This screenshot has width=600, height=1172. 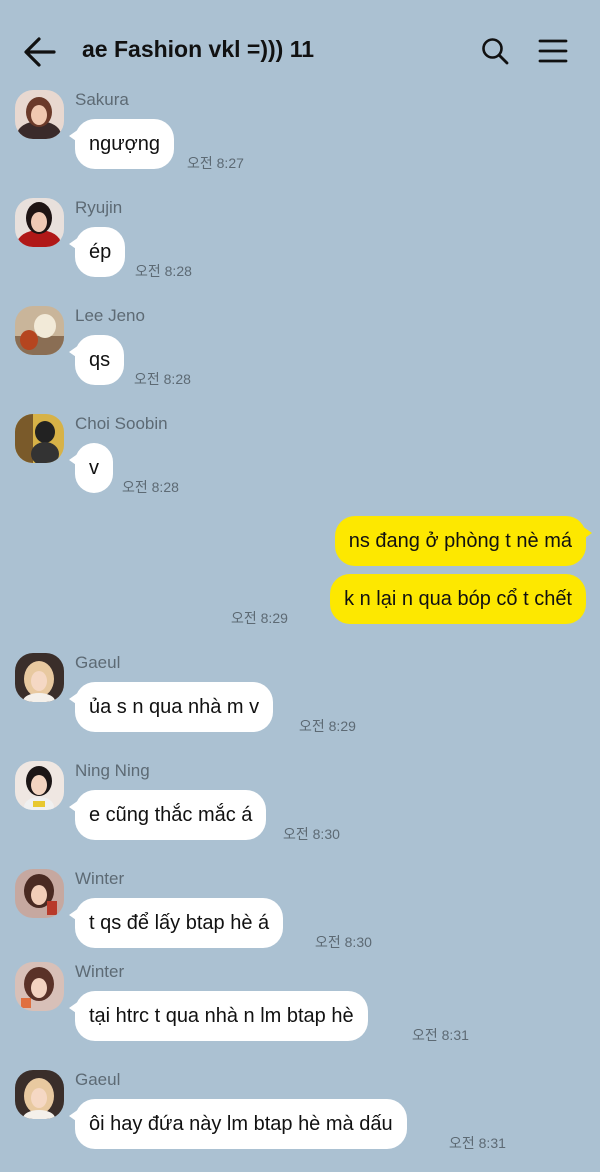 What do you see at coordinates (167, 815) in the screenshot?
I see `message-bubble: e cũng thắc mắc á` at bounding box center [167, 815].